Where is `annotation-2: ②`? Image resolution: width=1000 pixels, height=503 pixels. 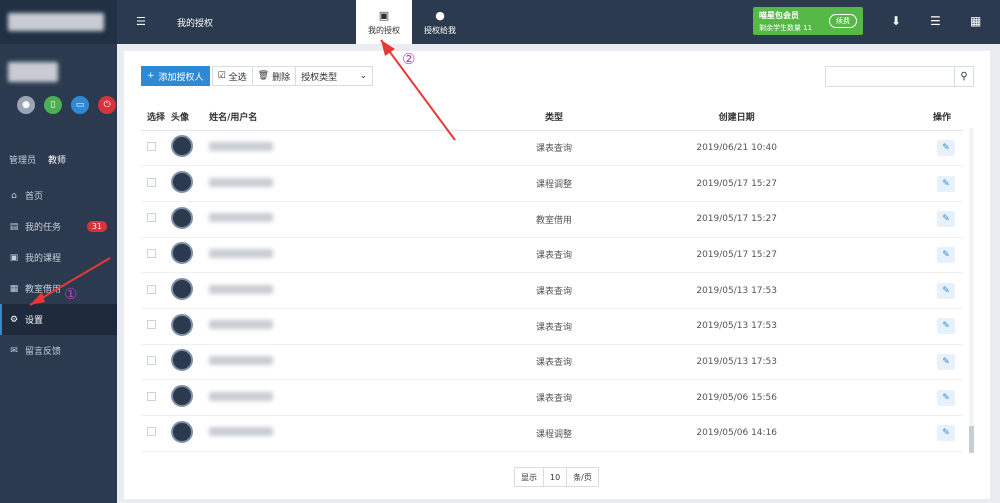 annotation-2: ② is located at coordinates (409, 59).